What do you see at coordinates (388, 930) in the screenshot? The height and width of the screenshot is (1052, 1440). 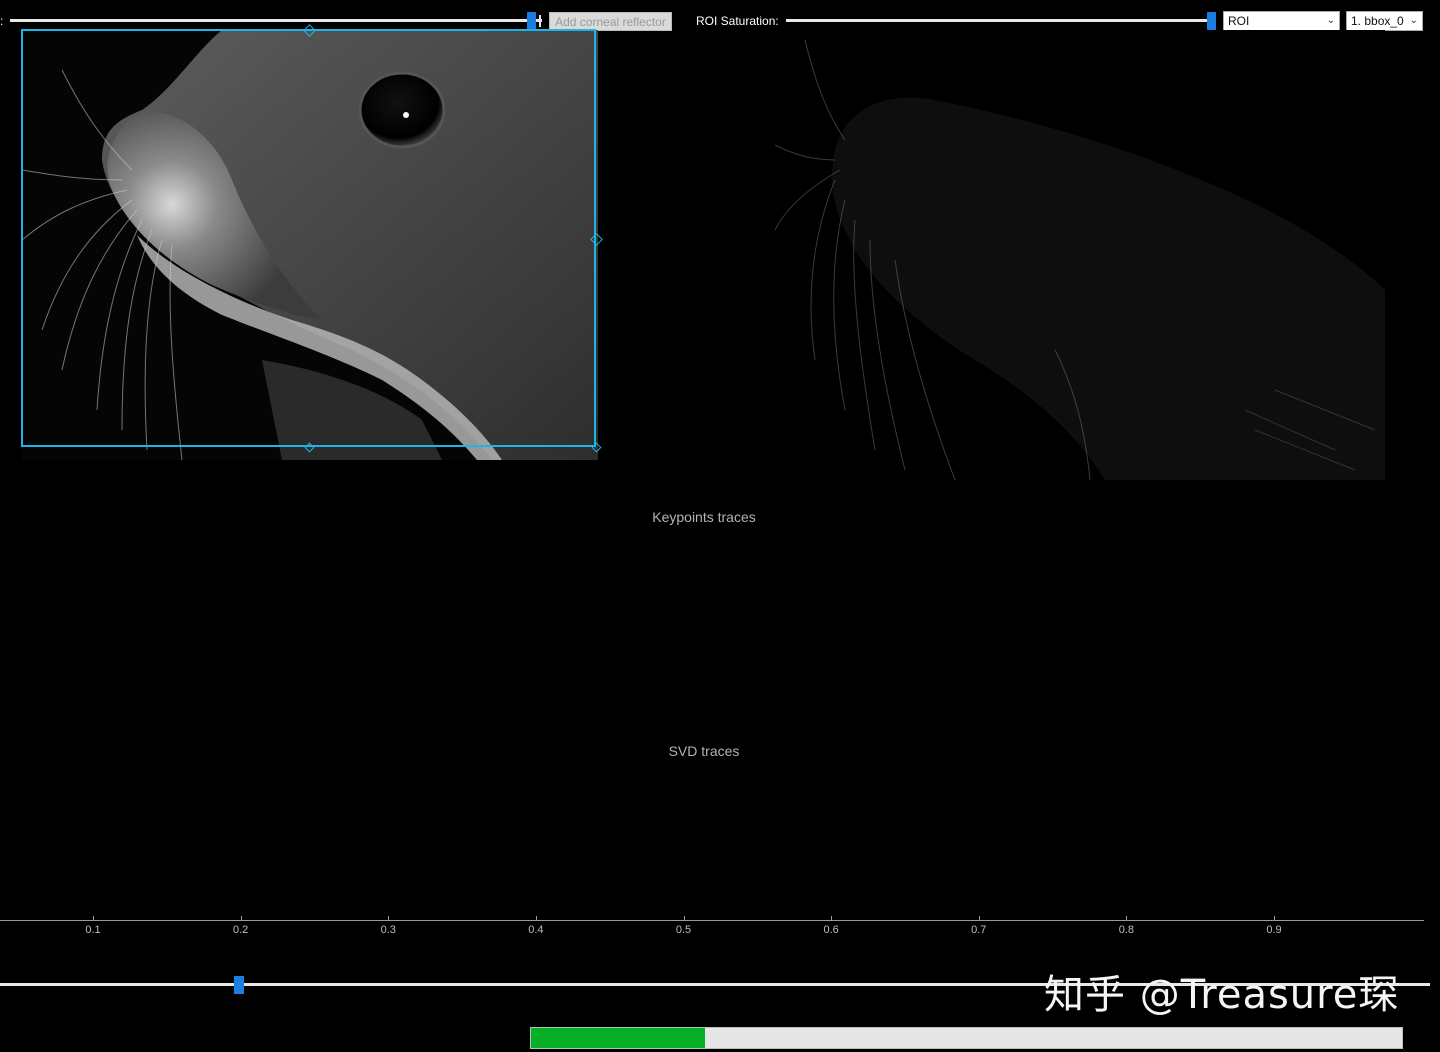 I see `axis-tick-label: 0.3` at bounding box center [388, 930].